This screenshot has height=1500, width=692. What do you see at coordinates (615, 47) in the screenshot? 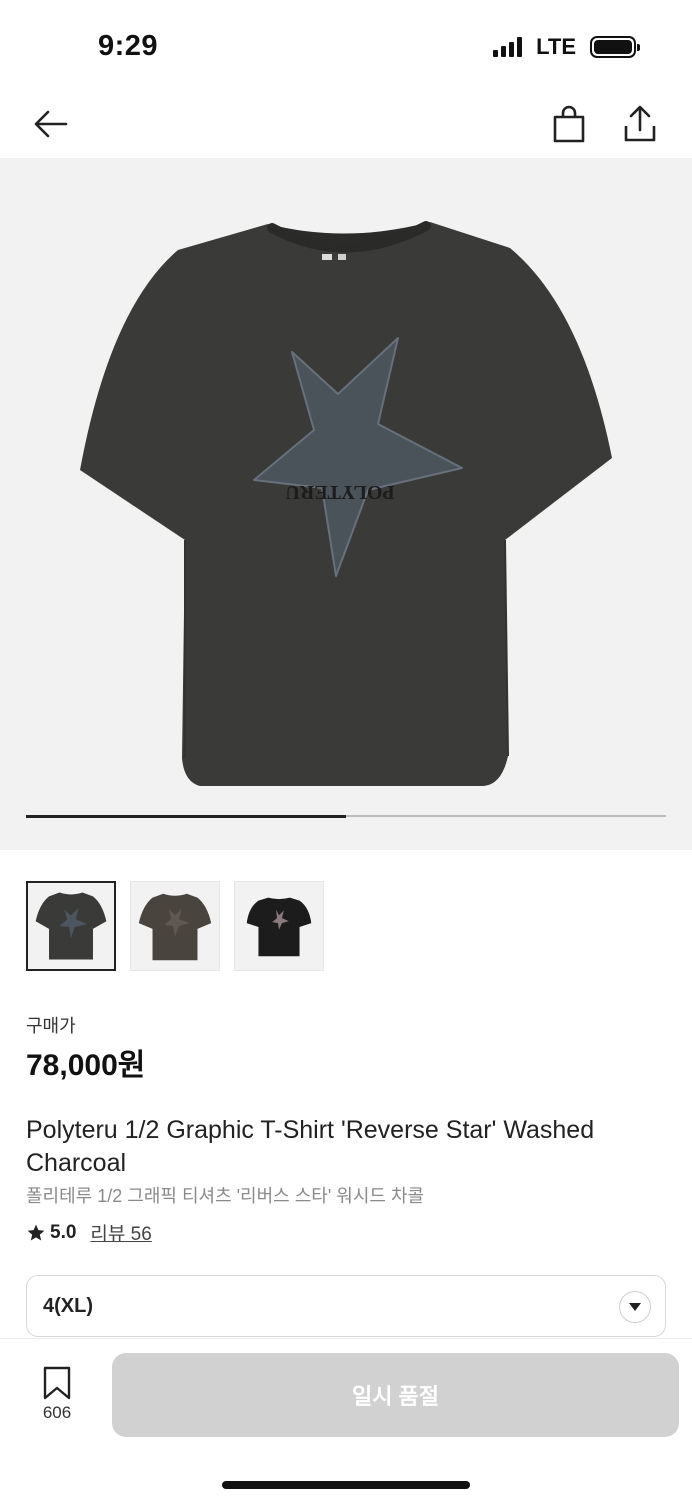
I see `battery-icon` at bounding box center [615, 47].